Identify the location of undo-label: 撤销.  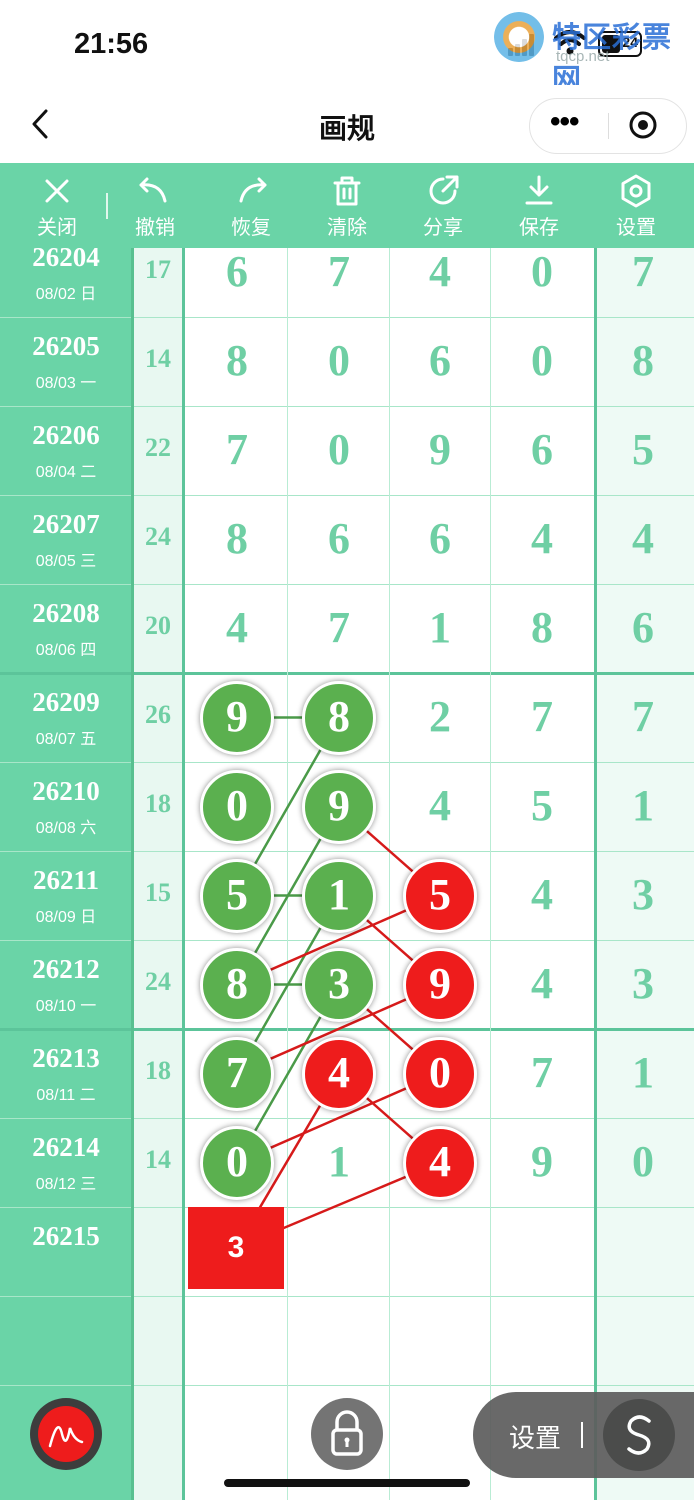
(155, 228).